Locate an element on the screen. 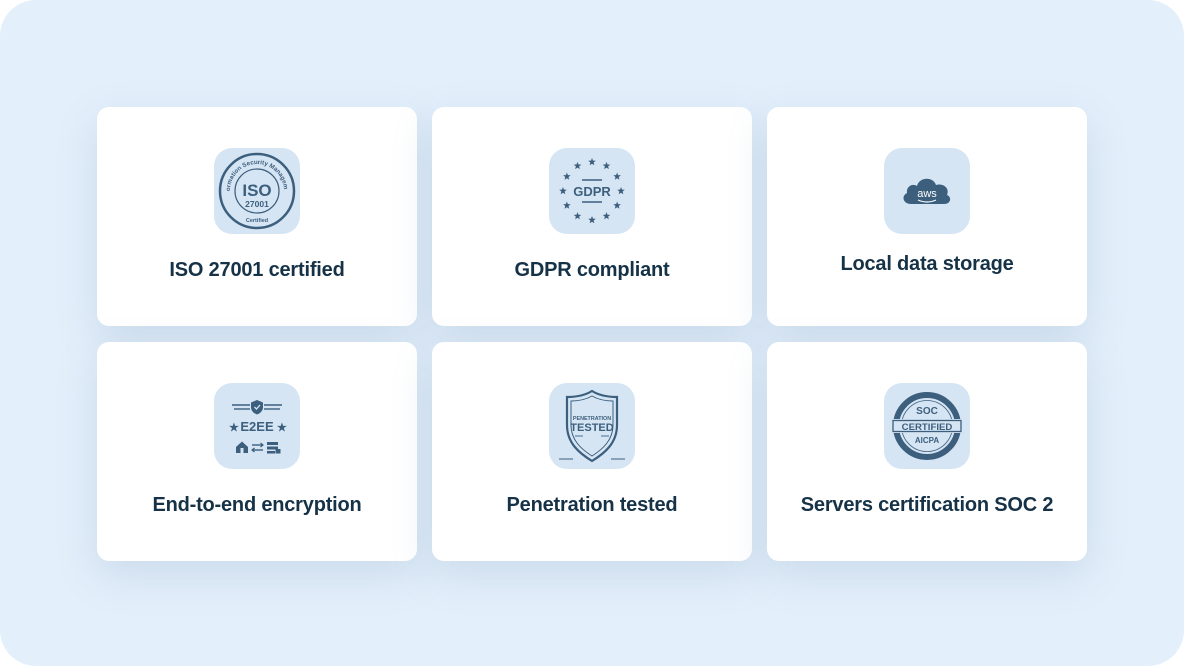  feature-card-gdpr: GDPR GDPR compliant is located at coordinates (592, 216).